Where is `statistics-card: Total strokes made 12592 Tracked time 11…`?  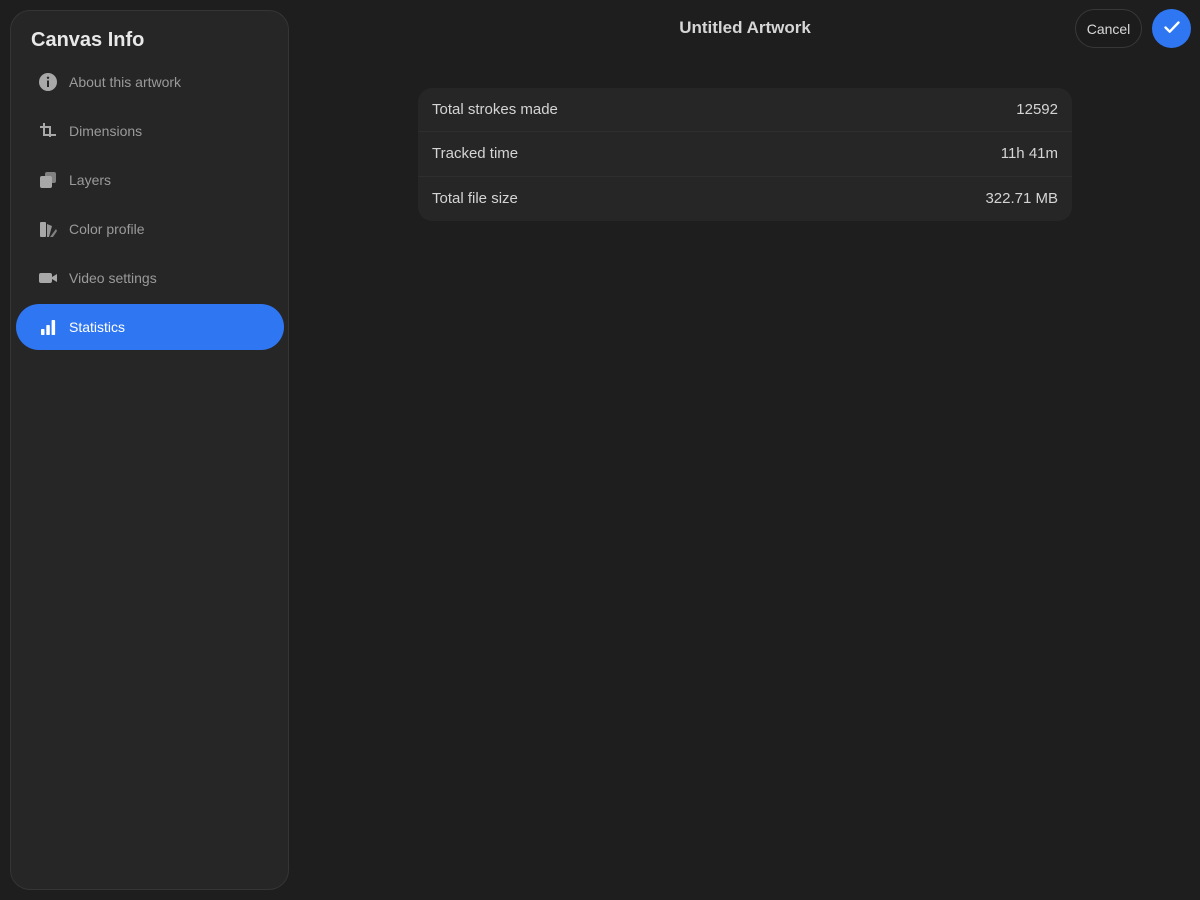
statistics-card: Total strokes made 12592 Tracked time 11… is located at coordinates (745, 154).